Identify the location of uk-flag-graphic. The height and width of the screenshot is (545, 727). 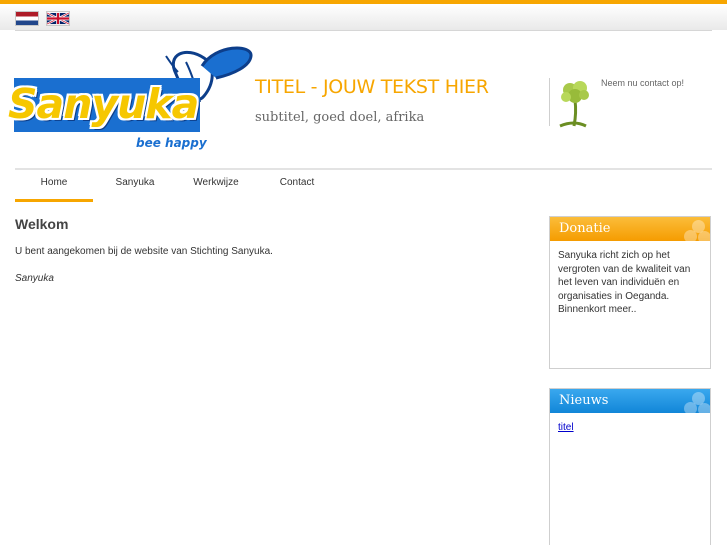
(58, 18).